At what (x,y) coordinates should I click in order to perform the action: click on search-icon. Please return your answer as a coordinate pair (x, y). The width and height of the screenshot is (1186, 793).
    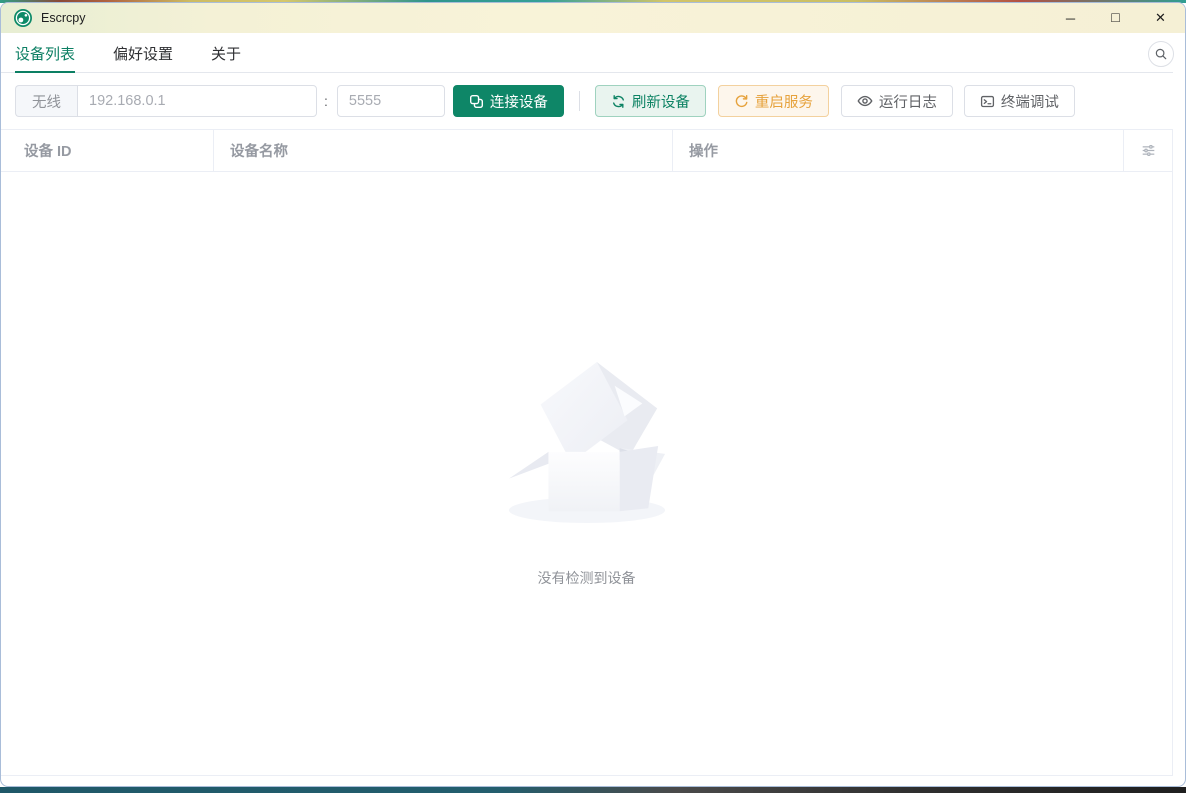
    Looking at the image, I should click on (1161, 54).